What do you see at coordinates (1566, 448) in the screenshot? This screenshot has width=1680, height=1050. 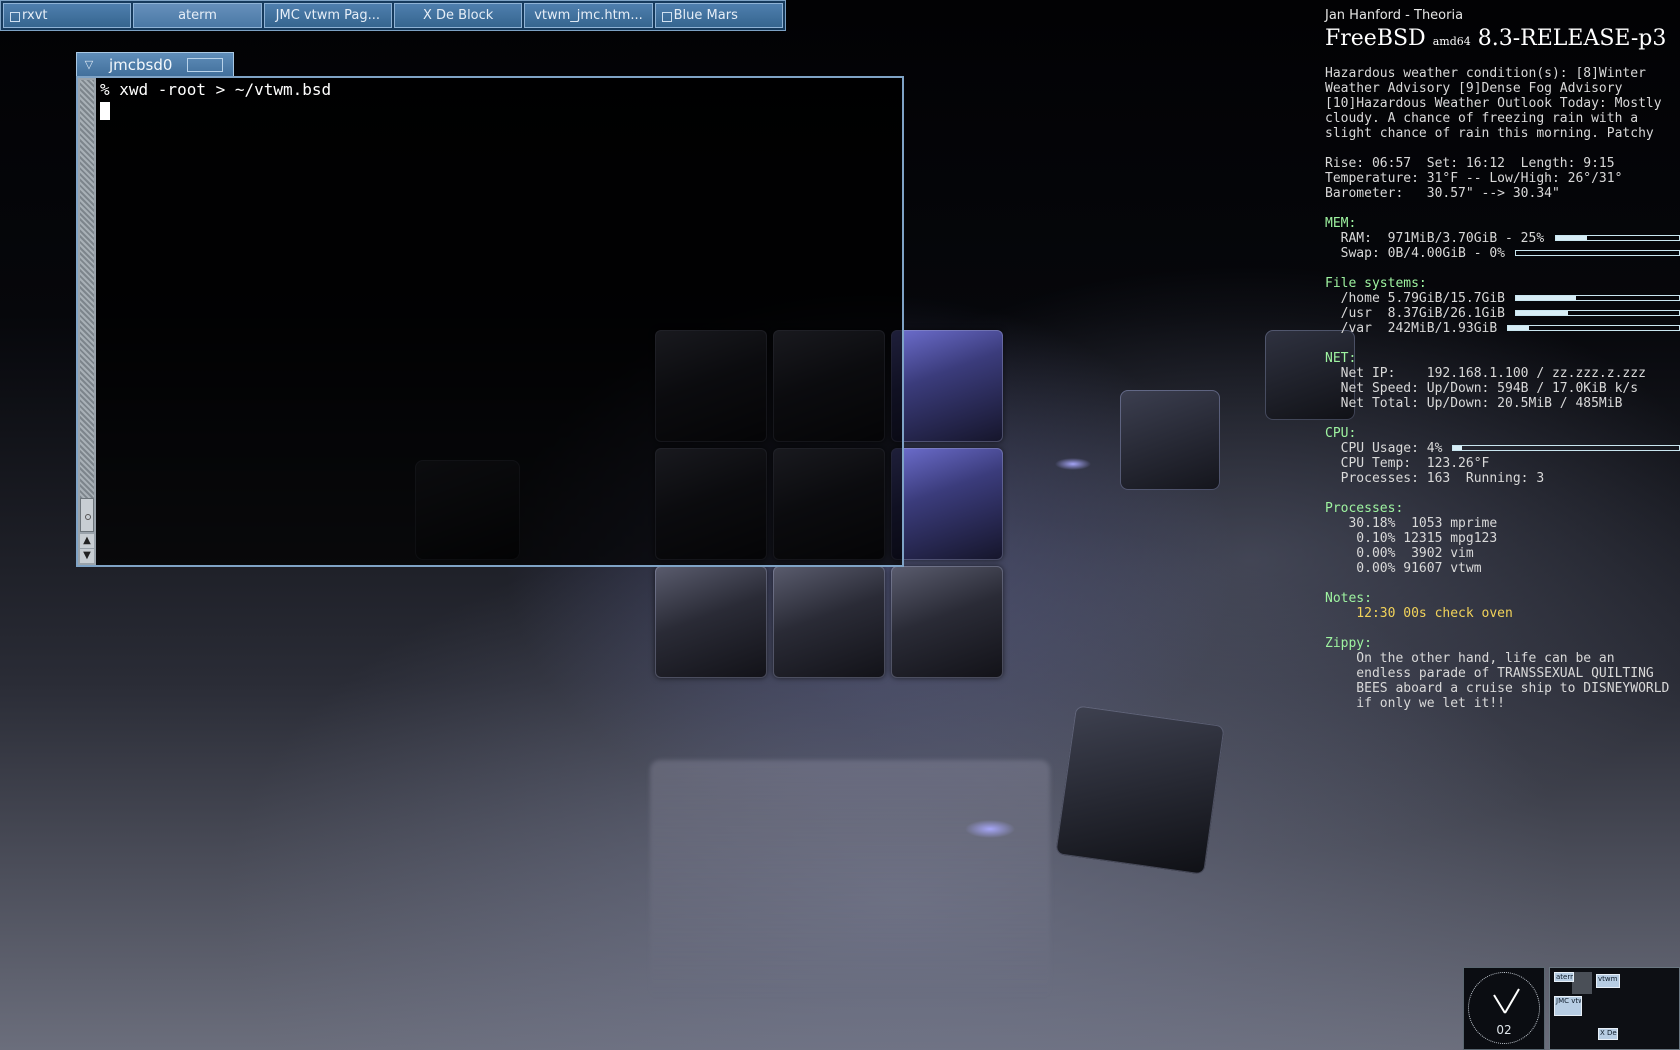 I see `cpu-bar` at bounding box center [1566, 448].